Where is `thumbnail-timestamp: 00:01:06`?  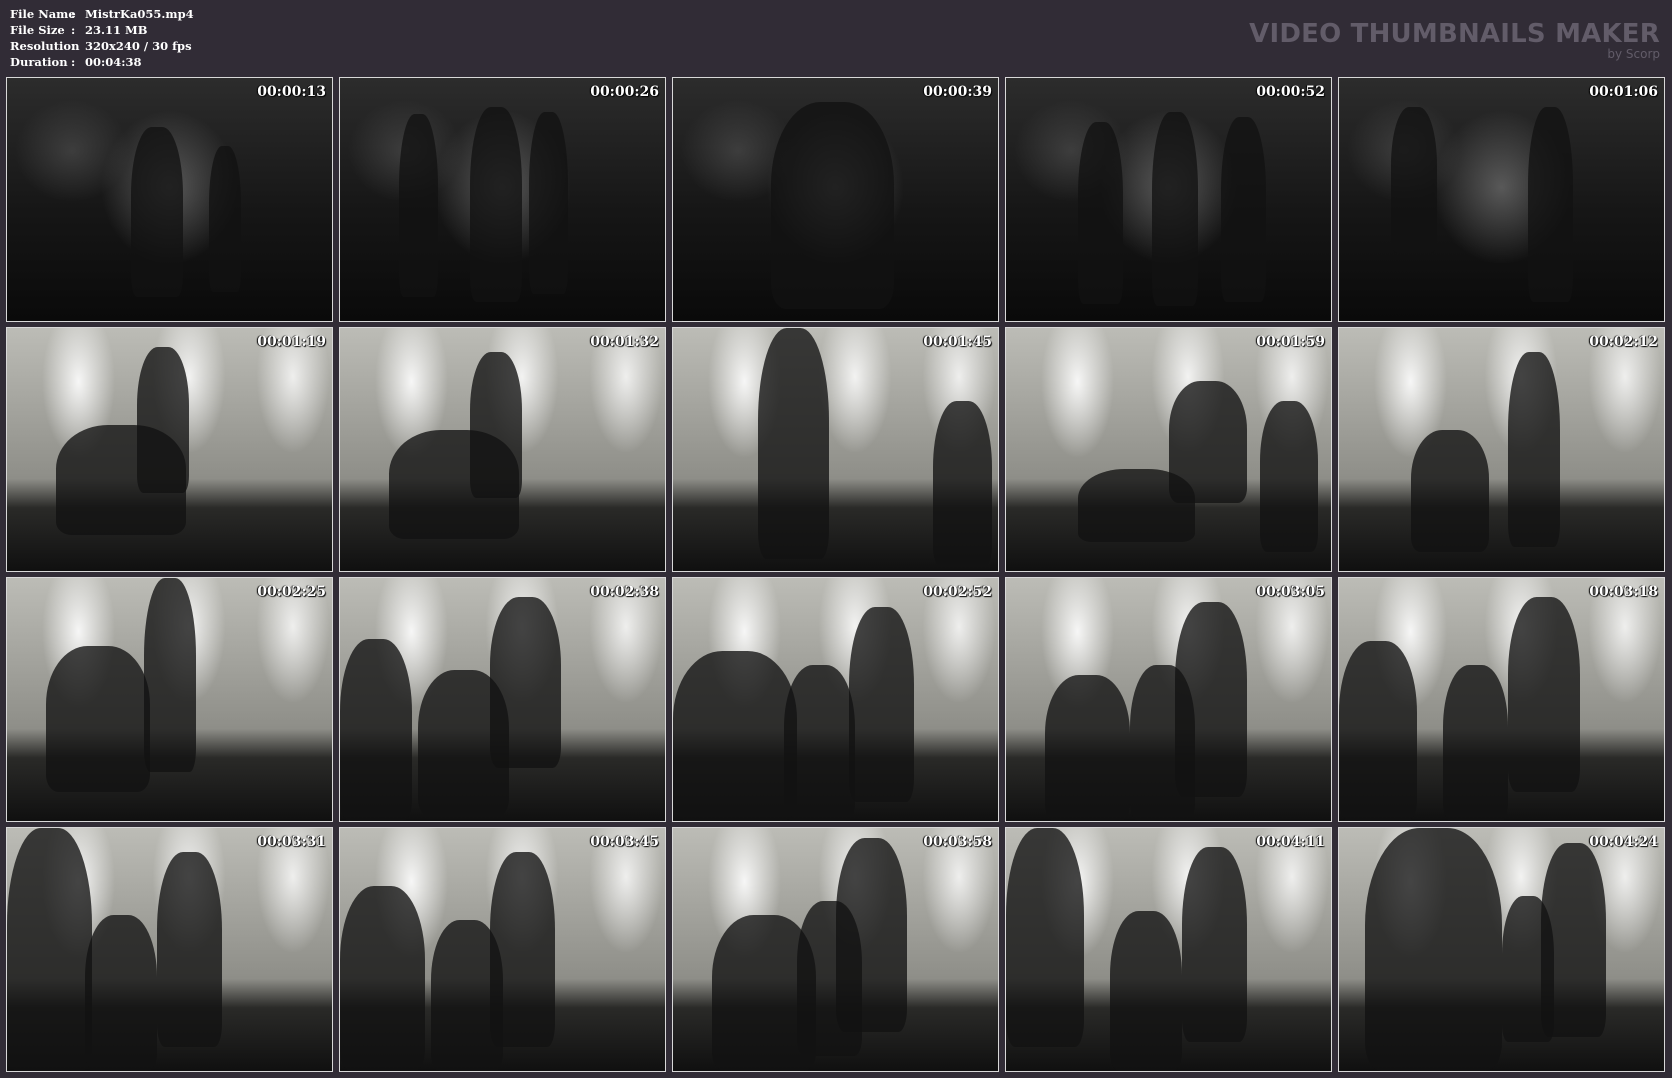
thumbnail-timestamp: 00:01:06 is located at coordinates (1623, 92).